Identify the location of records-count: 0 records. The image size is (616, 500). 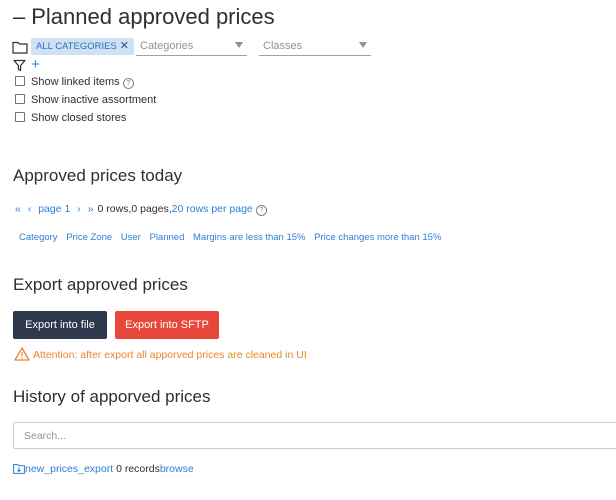
(138, 469).